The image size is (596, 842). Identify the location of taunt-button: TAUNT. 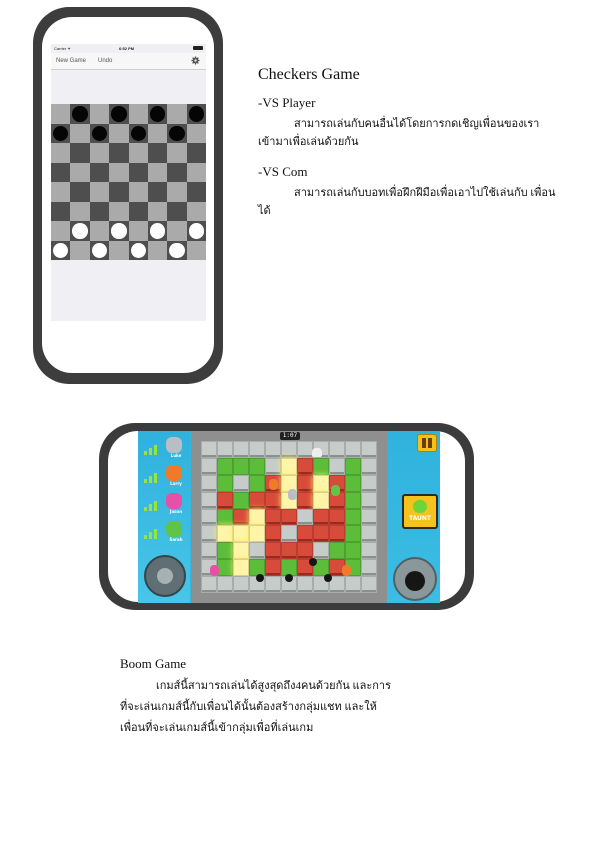
(420, 511).